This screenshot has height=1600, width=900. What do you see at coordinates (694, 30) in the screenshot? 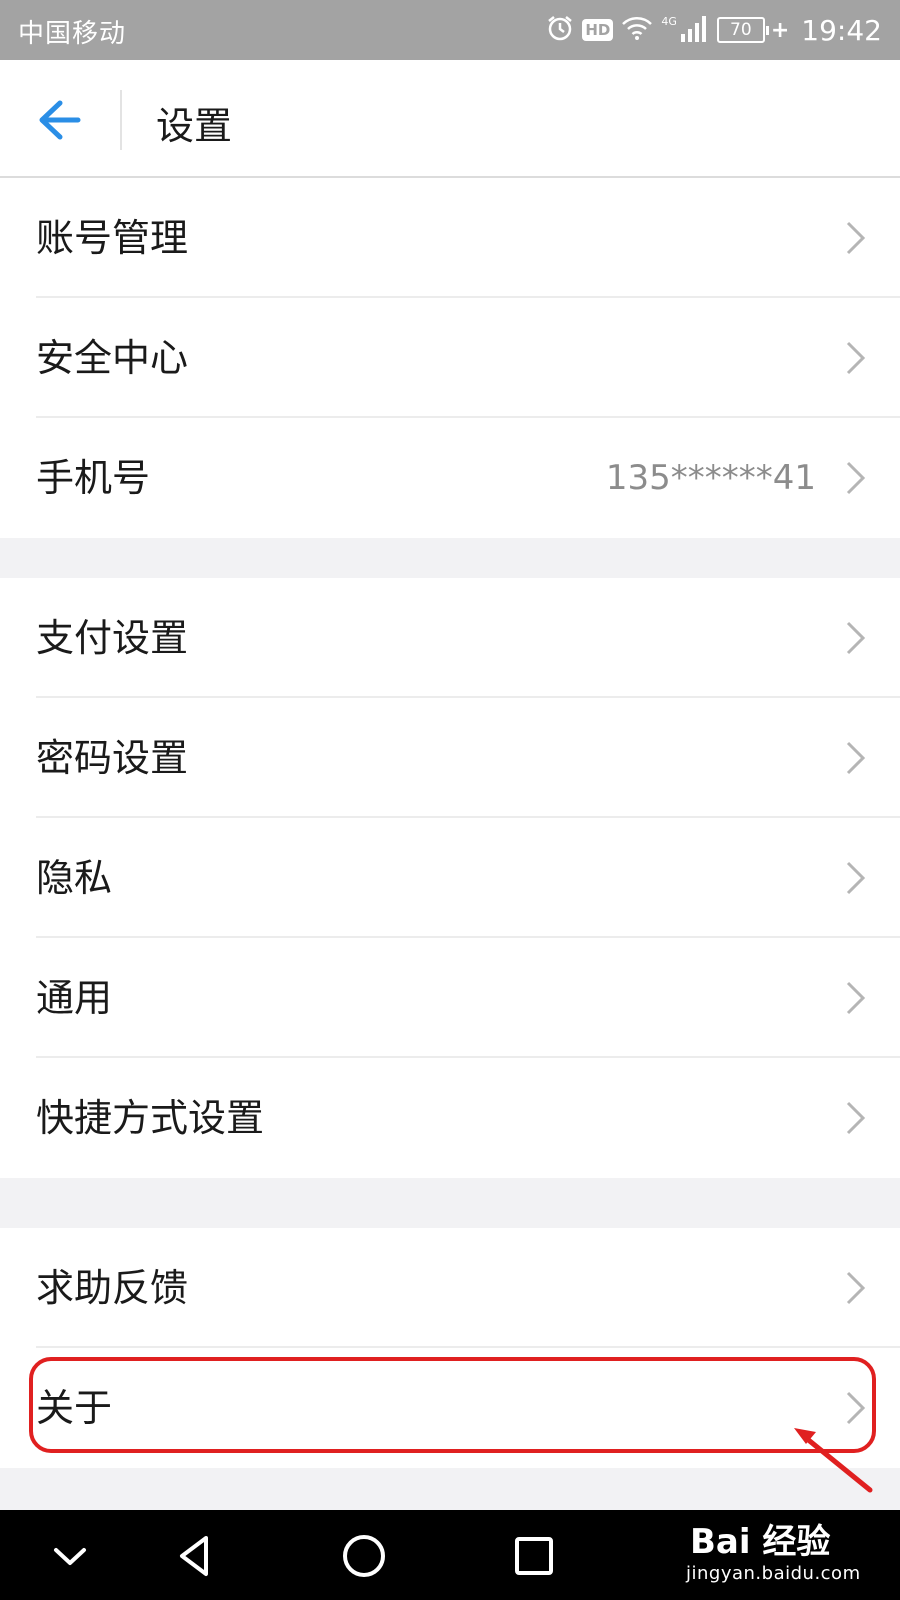
I see `signal-icon` at bounding box center [694, 30].